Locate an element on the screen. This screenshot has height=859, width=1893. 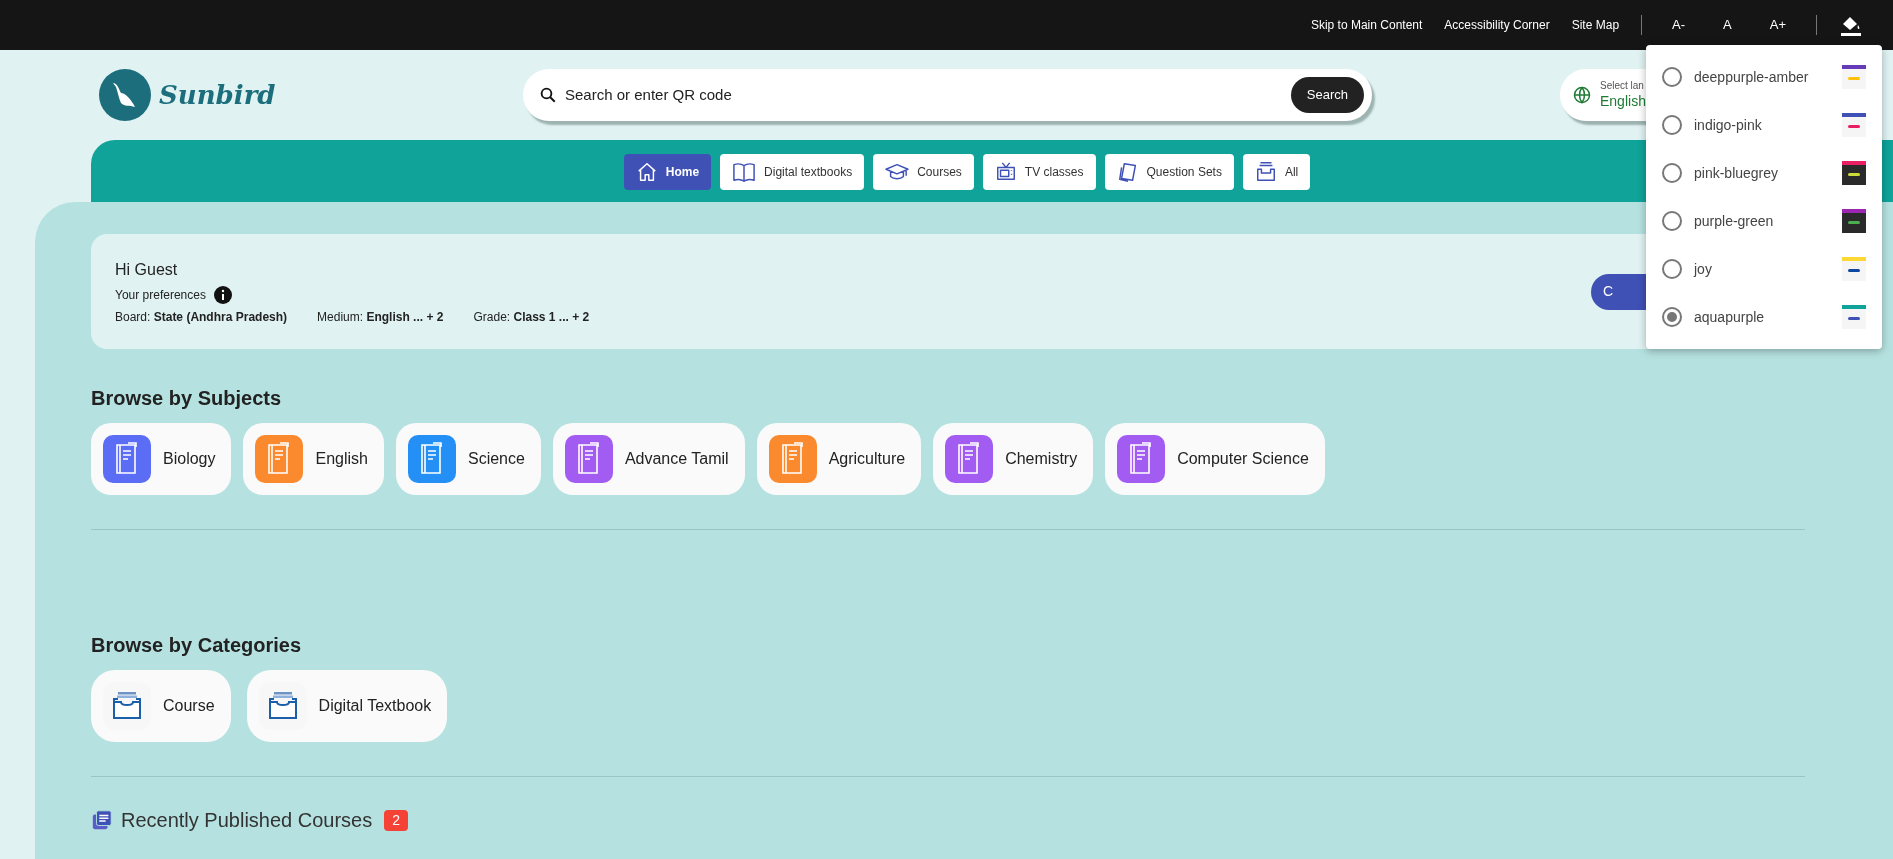
info-icon is located at coordinates (222, 294).